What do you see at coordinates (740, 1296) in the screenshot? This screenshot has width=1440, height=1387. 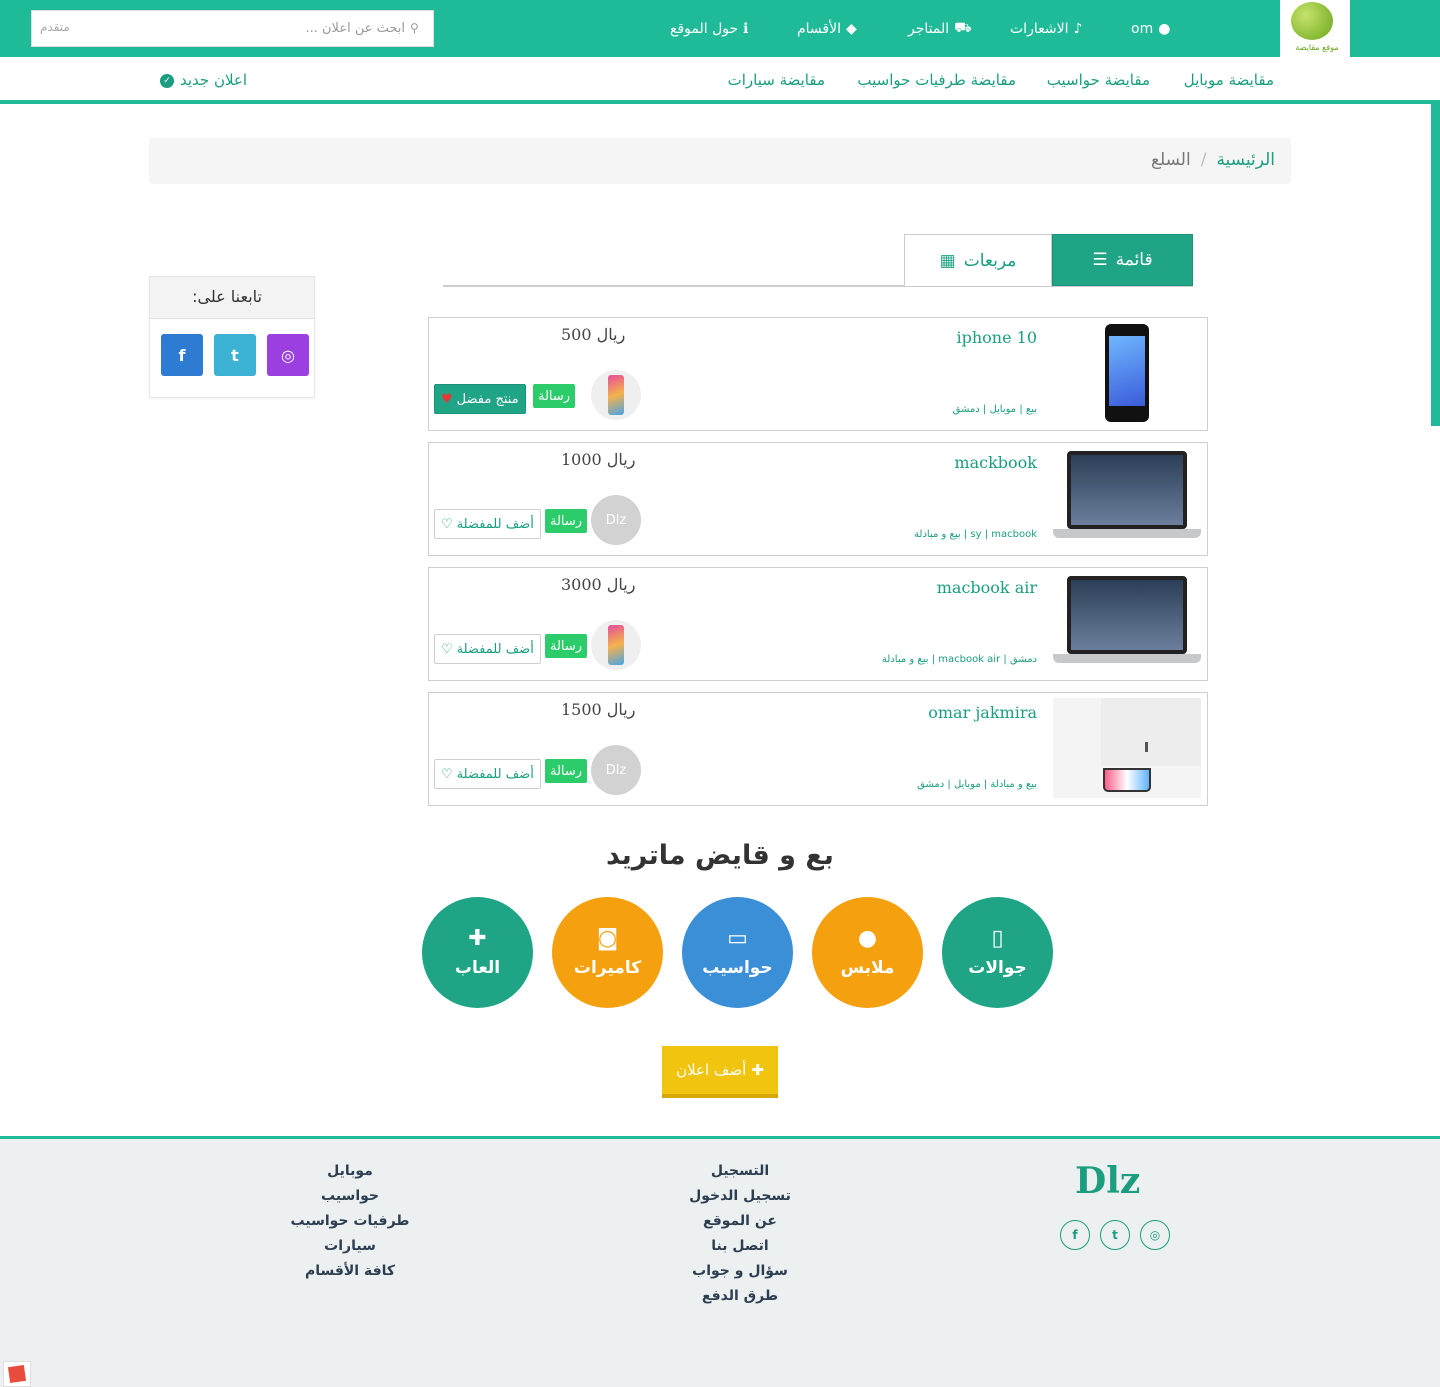 I see `footer-link: طرق الدفع` at bounding box center [740, 1296].